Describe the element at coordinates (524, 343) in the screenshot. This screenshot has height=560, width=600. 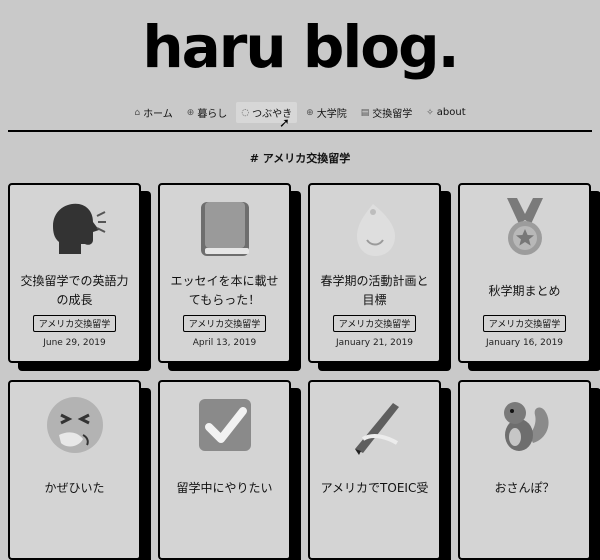
I see `post-date: January 16, 2019` at that location.